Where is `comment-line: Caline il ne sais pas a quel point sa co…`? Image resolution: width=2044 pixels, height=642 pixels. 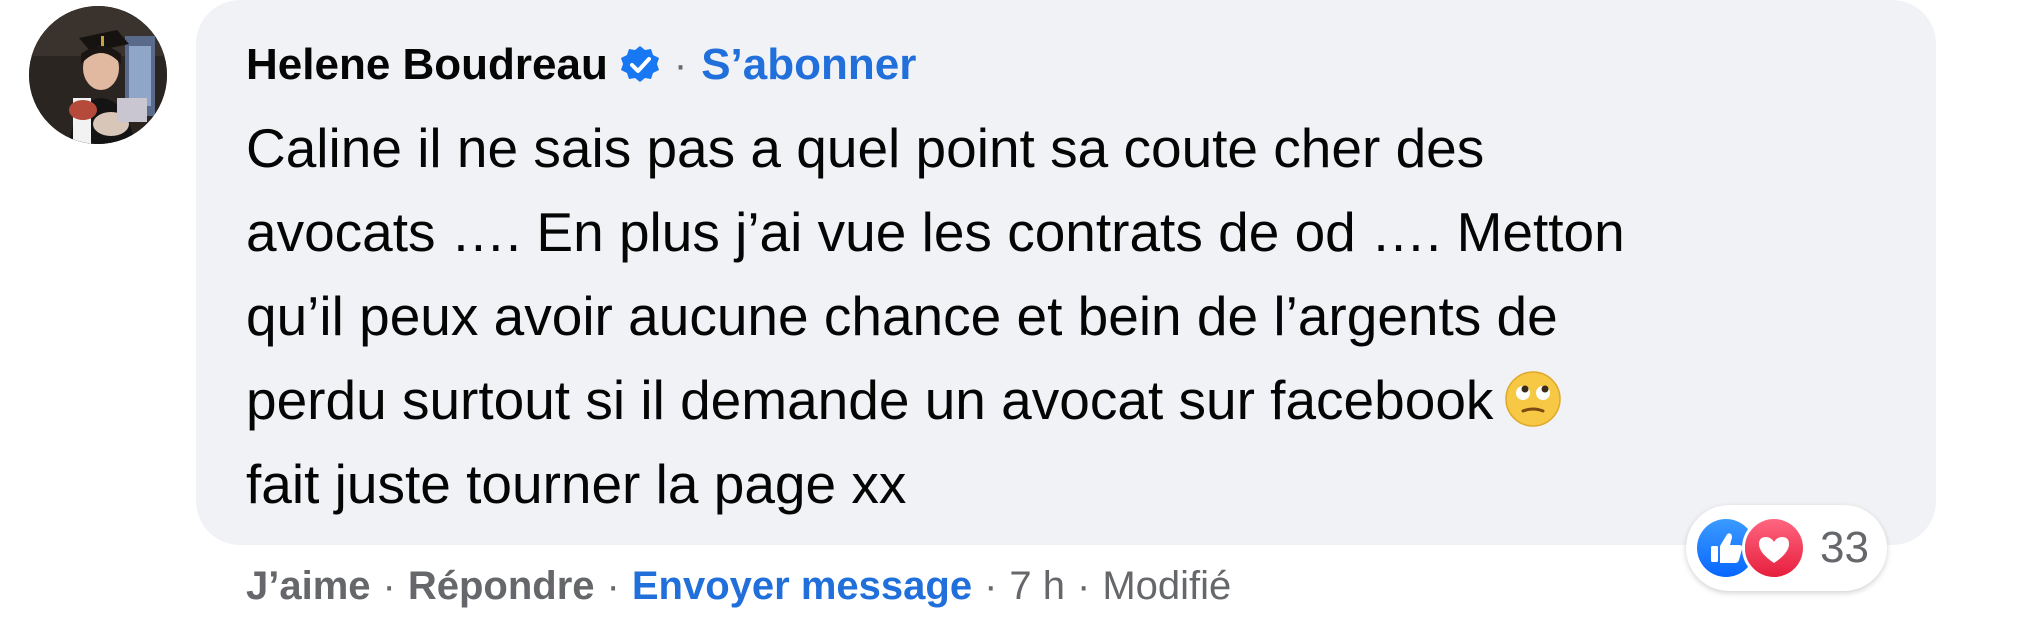 comment-line: Caline il ne sais pas a quel point sa co… is located at coordinates (865, 148).